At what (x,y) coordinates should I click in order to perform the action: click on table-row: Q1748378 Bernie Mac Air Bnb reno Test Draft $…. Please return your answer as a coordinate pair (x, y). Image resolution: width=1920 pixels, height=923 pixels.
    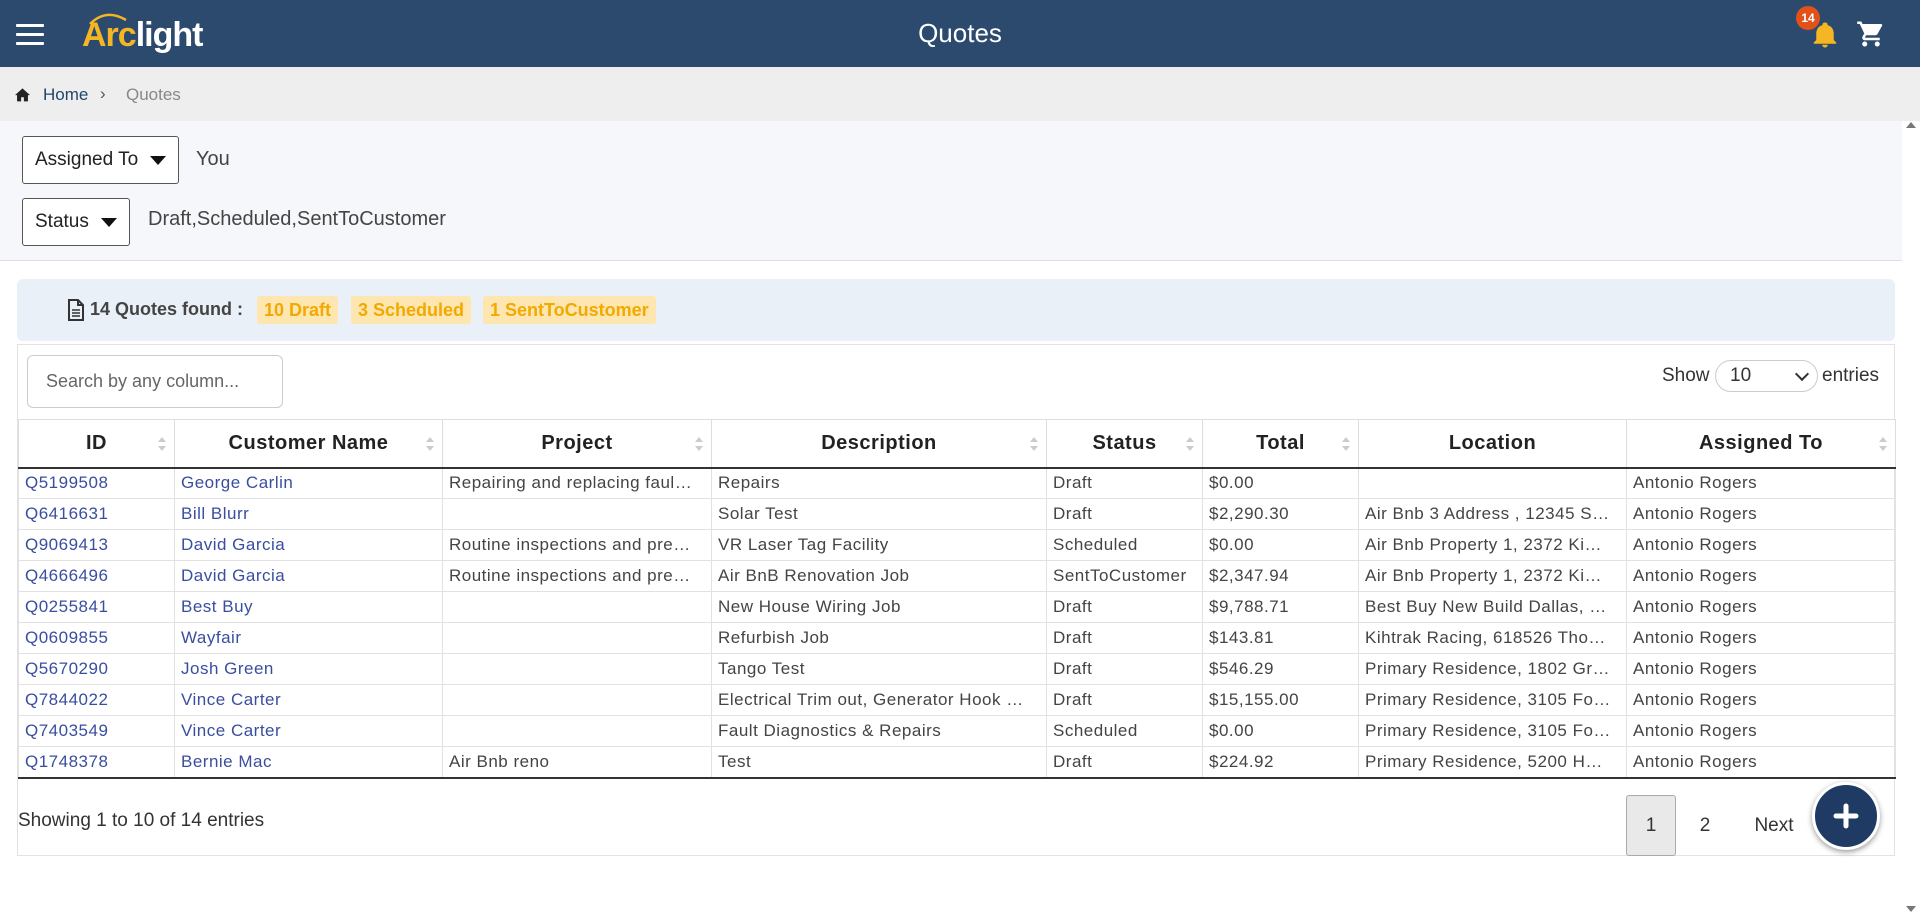
    Looking at the image, I should click on (957, 762).